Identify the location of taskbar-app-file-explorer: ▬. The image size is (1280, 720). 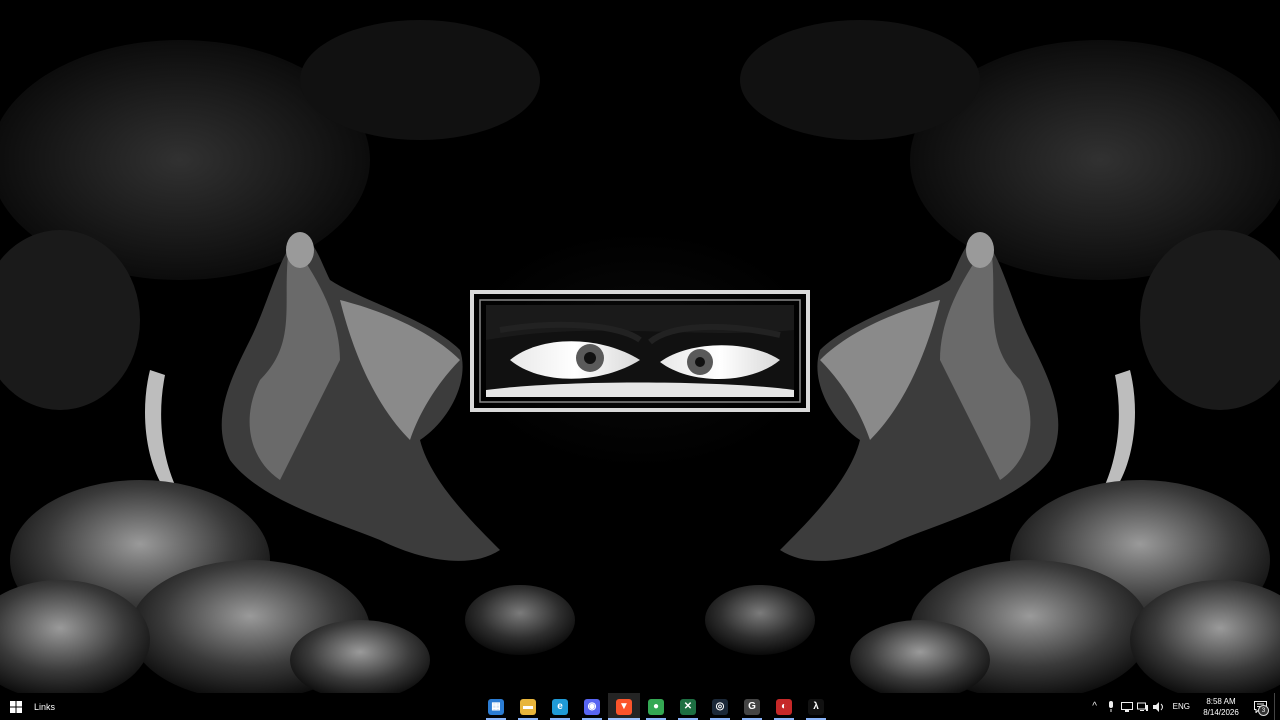
(528, 706).